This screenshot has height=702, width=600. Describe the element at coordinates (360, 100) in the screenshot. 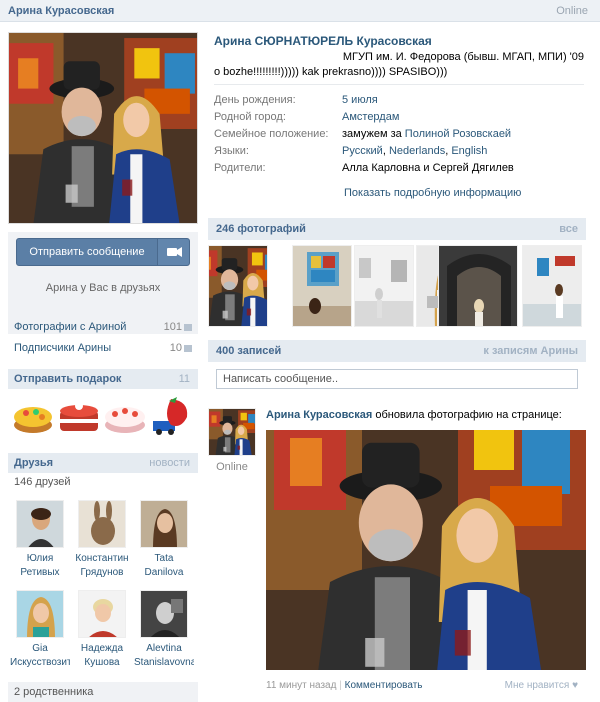

I see `birthday-link: 5 июля` at that location.